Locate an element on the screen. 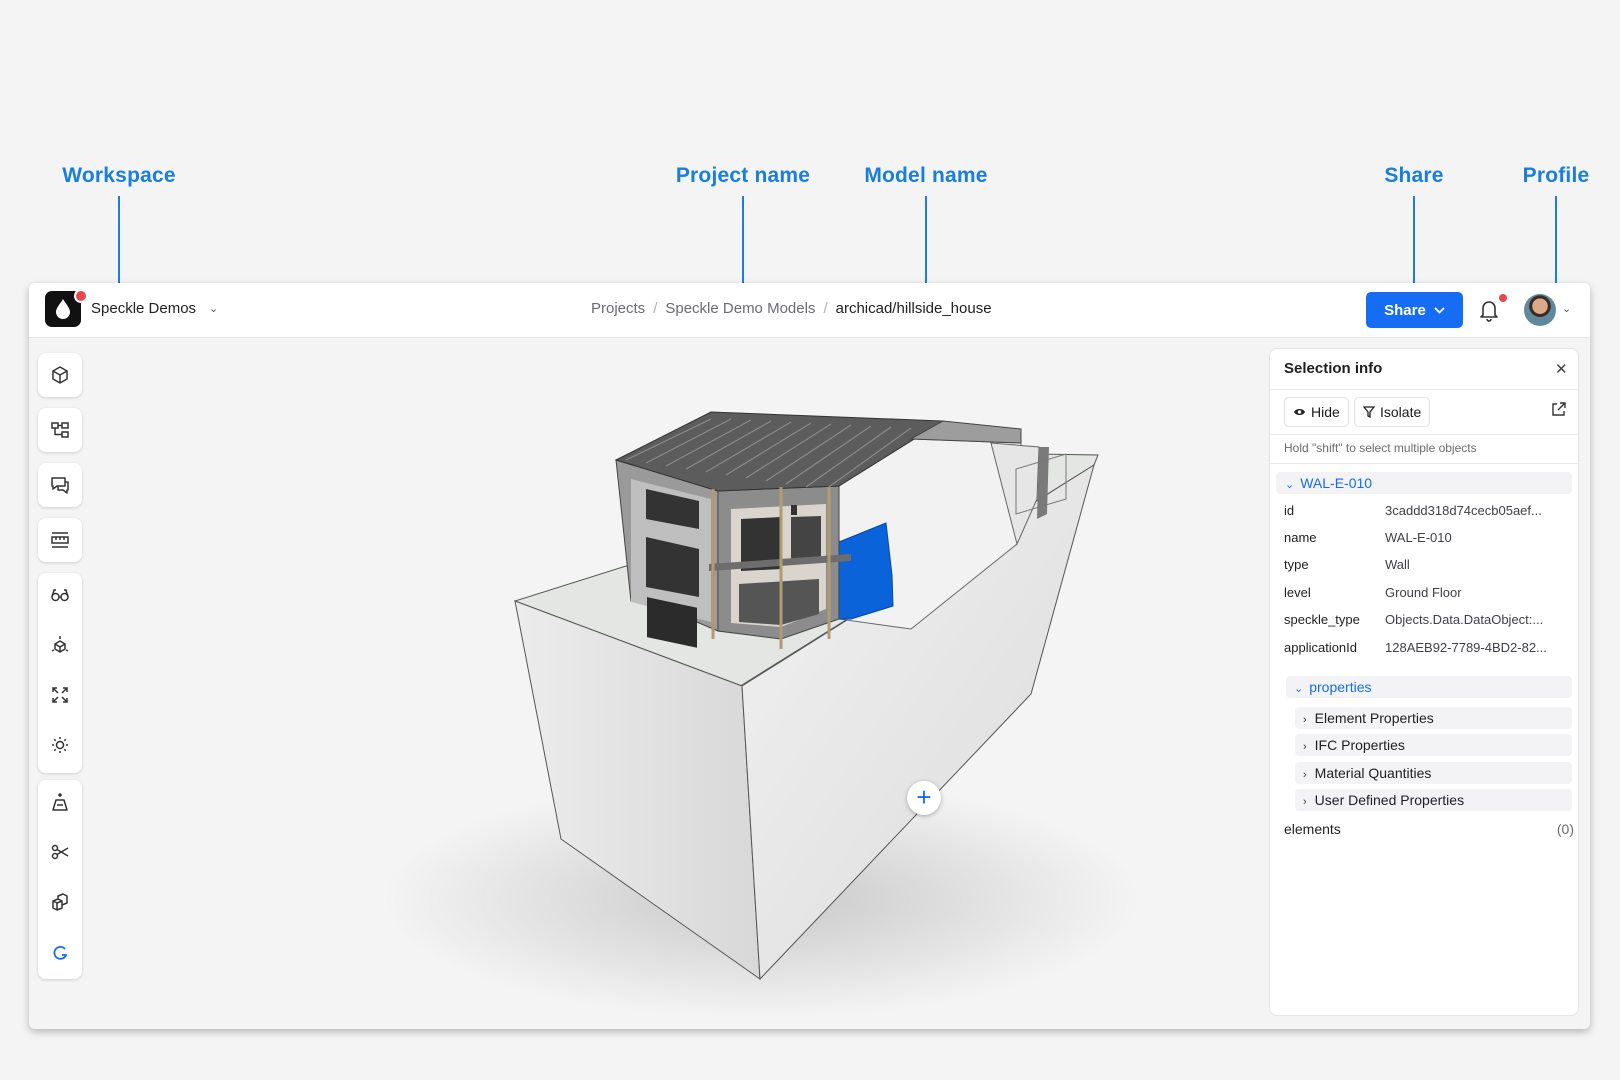 This screenshot has width=1620, height=1080. model-tree-button is located at coordinates (60, 430).